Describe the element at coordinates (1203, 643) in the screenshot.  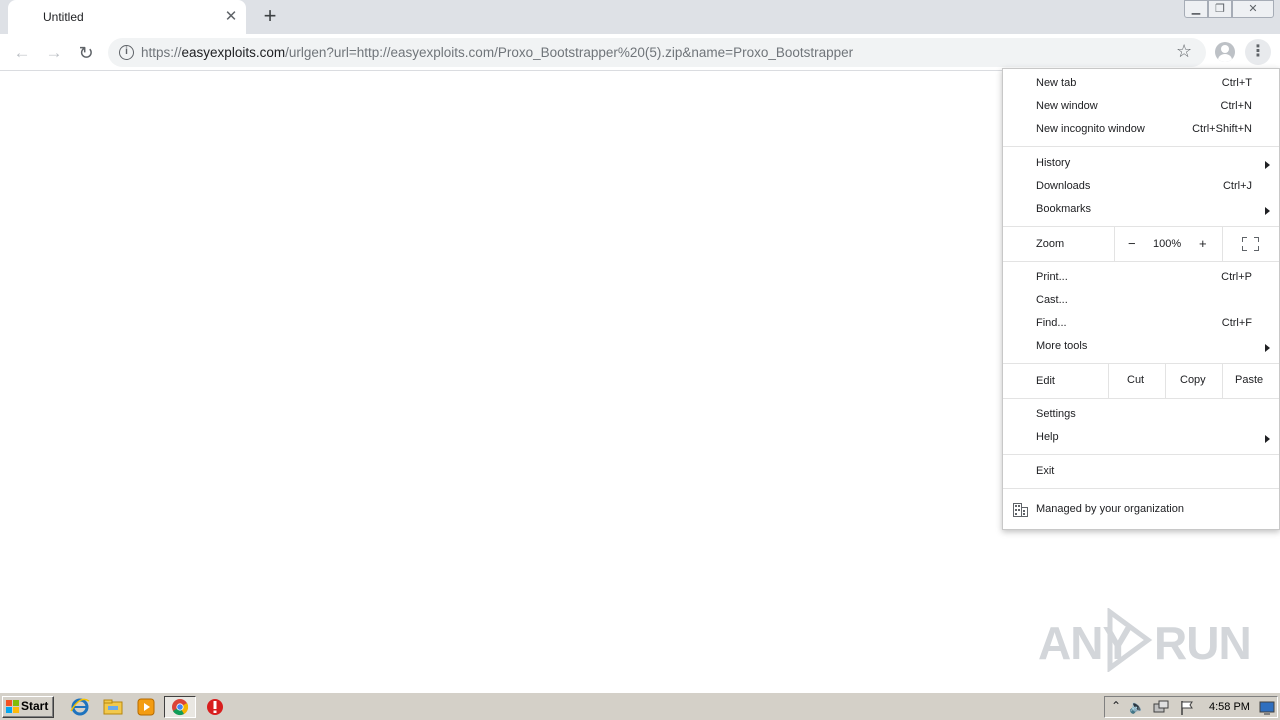
I see `watermark-text-run: RUN` at that location.